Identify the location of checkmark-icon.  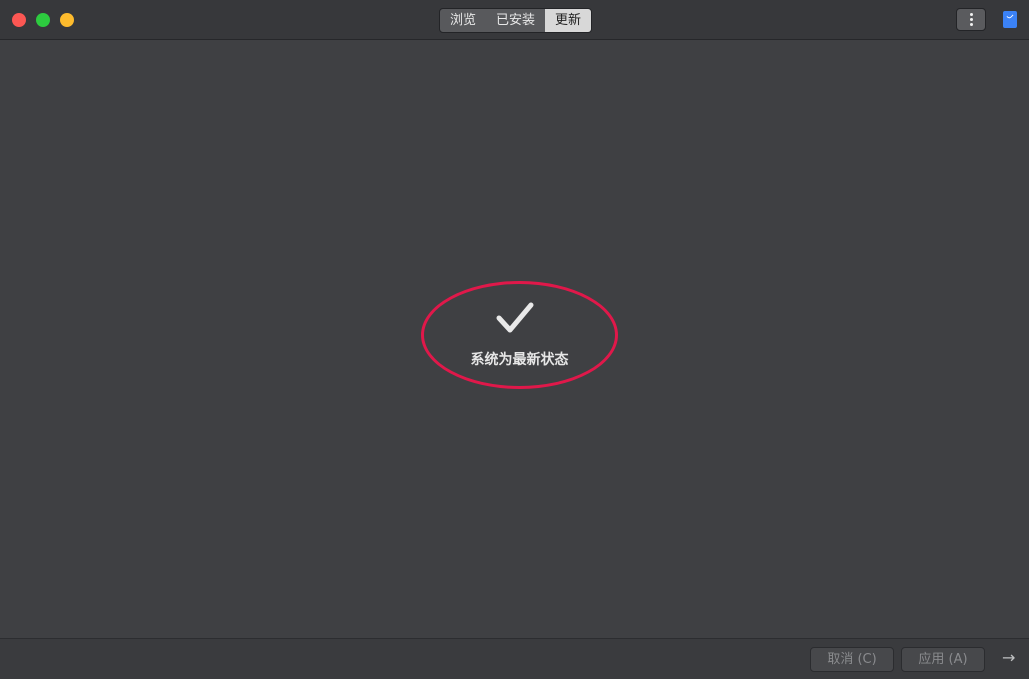
(515, 317).